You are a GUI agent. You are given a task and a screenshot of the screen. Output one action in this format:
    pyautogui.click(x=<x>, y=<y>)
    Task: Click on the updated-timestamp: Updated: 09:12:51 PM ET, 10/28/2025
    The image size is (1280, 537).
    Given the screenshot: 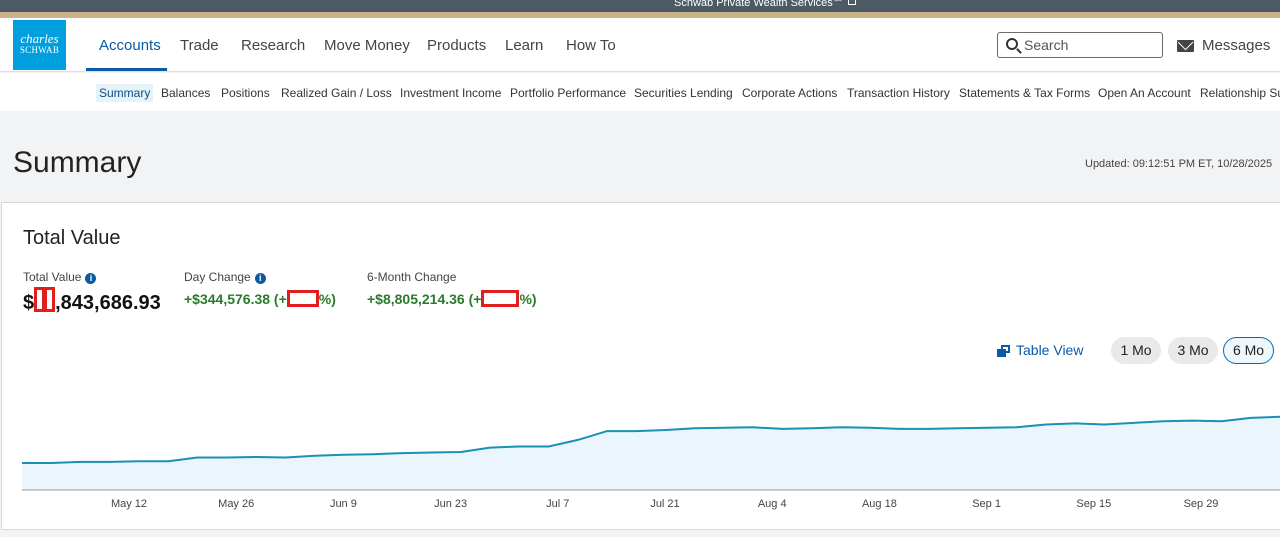 What is the action you would take?
    pyautogui.click(x=1179, y=164)
    